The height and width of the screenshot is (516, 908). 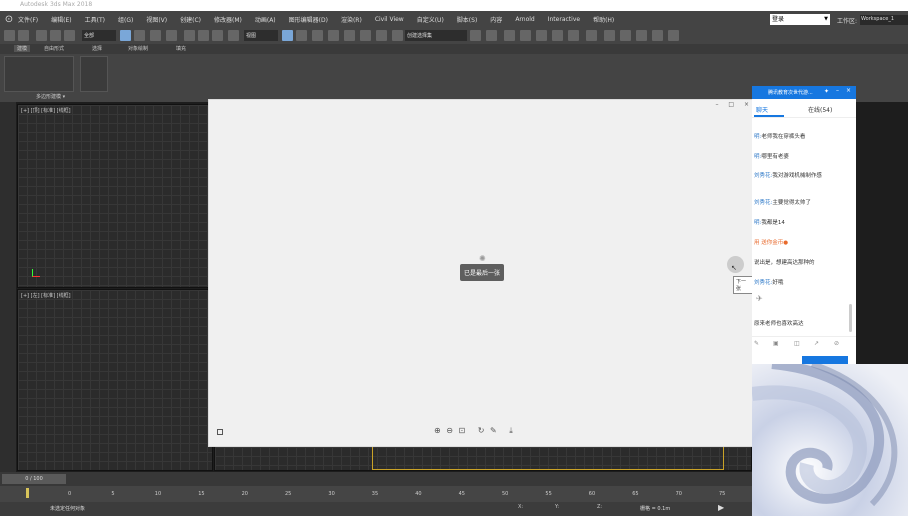 What do you see at coordinates (99, 35) in the screenshot?
I see `selection-filter-dropdown: 全部` at bounding box center [99, 35].